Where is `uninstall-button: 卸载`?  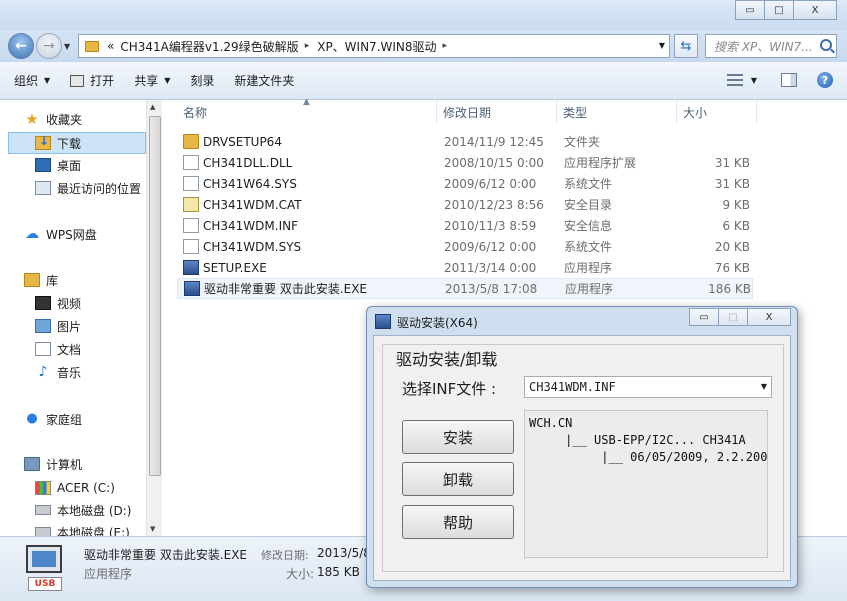 uninstall-button: 卸载 is located at coordinates (458, 479).